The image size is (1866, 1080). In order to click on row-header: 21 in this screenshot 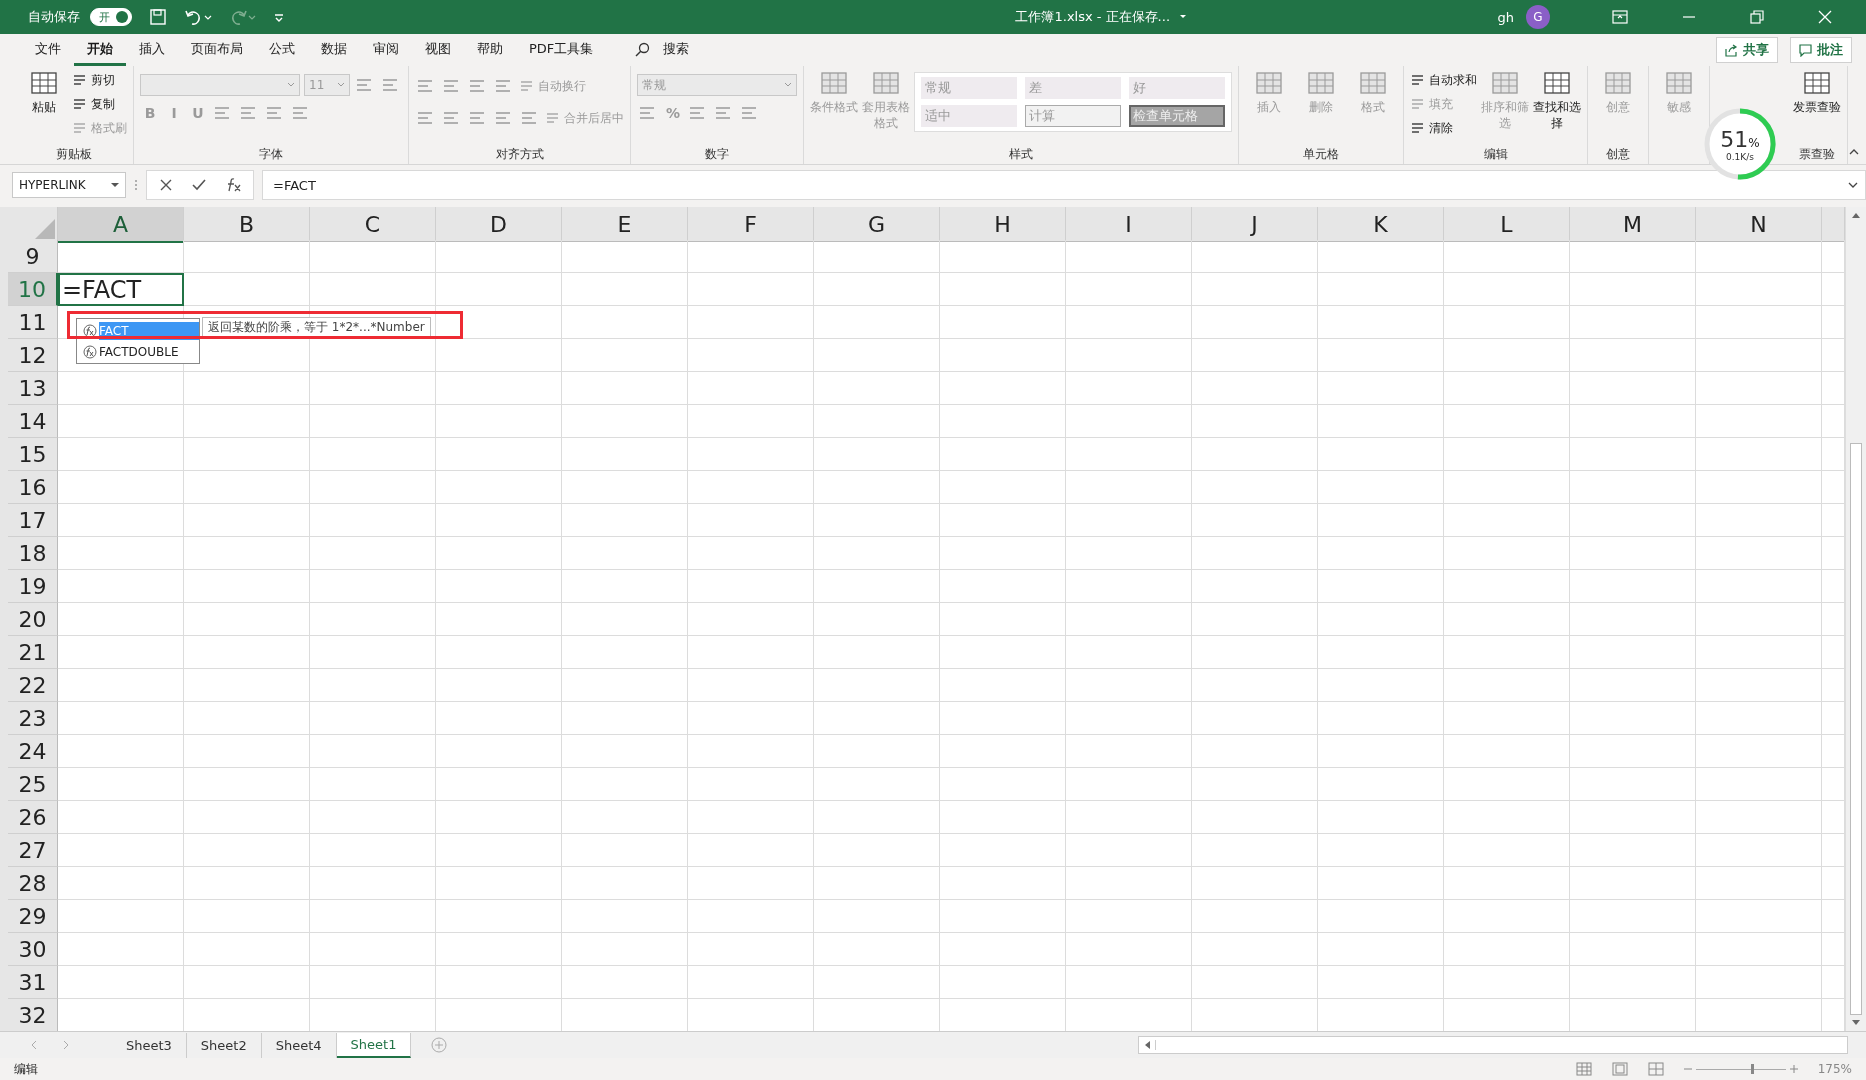, I will do `click(33, 652)`.